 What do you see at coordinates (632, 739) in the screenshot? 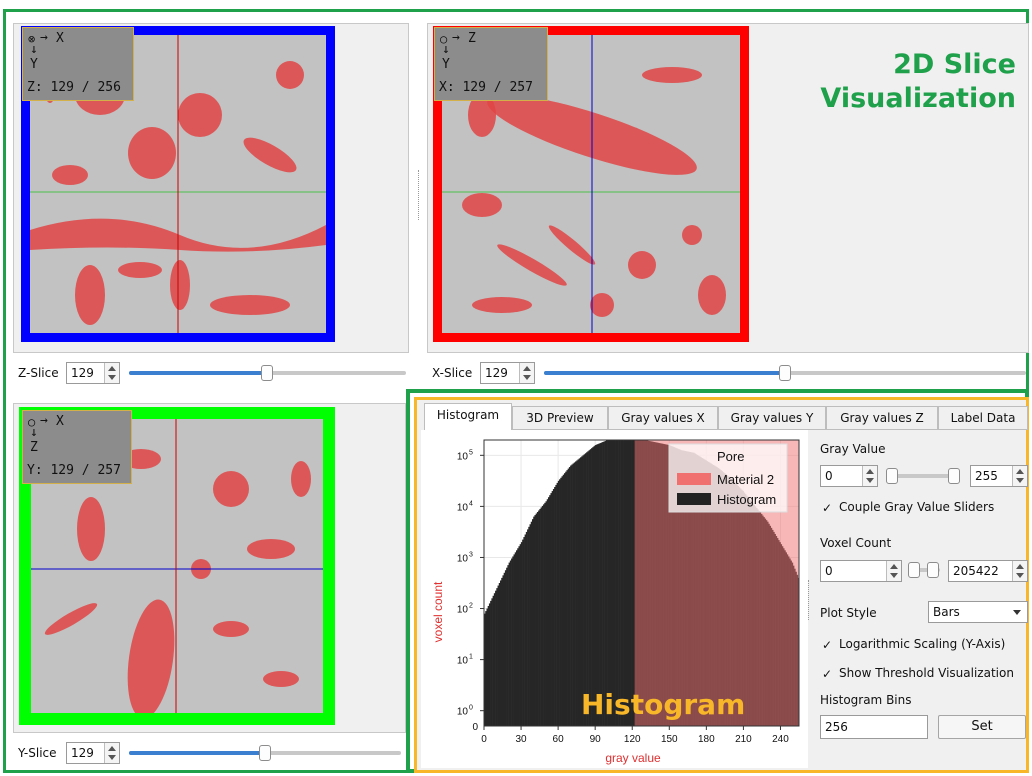
I see `x-tick-label: 120` at bounding box center [632, 739].